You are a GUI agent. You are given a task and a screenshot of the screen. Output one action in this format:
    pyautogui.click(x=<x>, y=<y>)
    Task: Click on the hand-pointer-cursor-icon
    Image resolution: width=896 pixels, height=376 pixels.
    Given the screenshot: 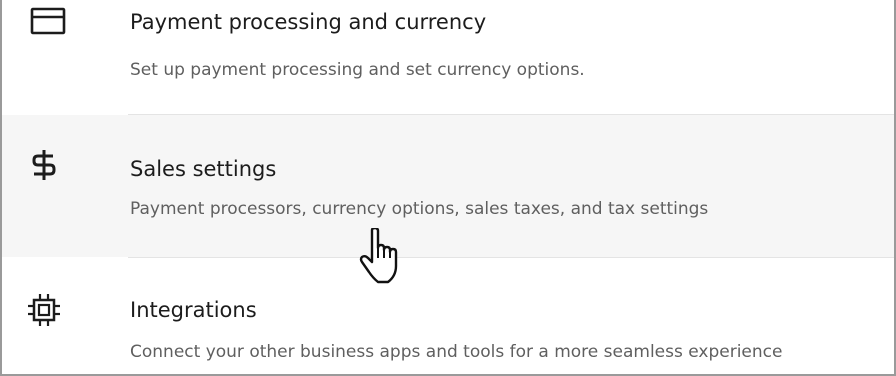 What is the action you would take?
    pyautogui.click(x=390, y=259)
    